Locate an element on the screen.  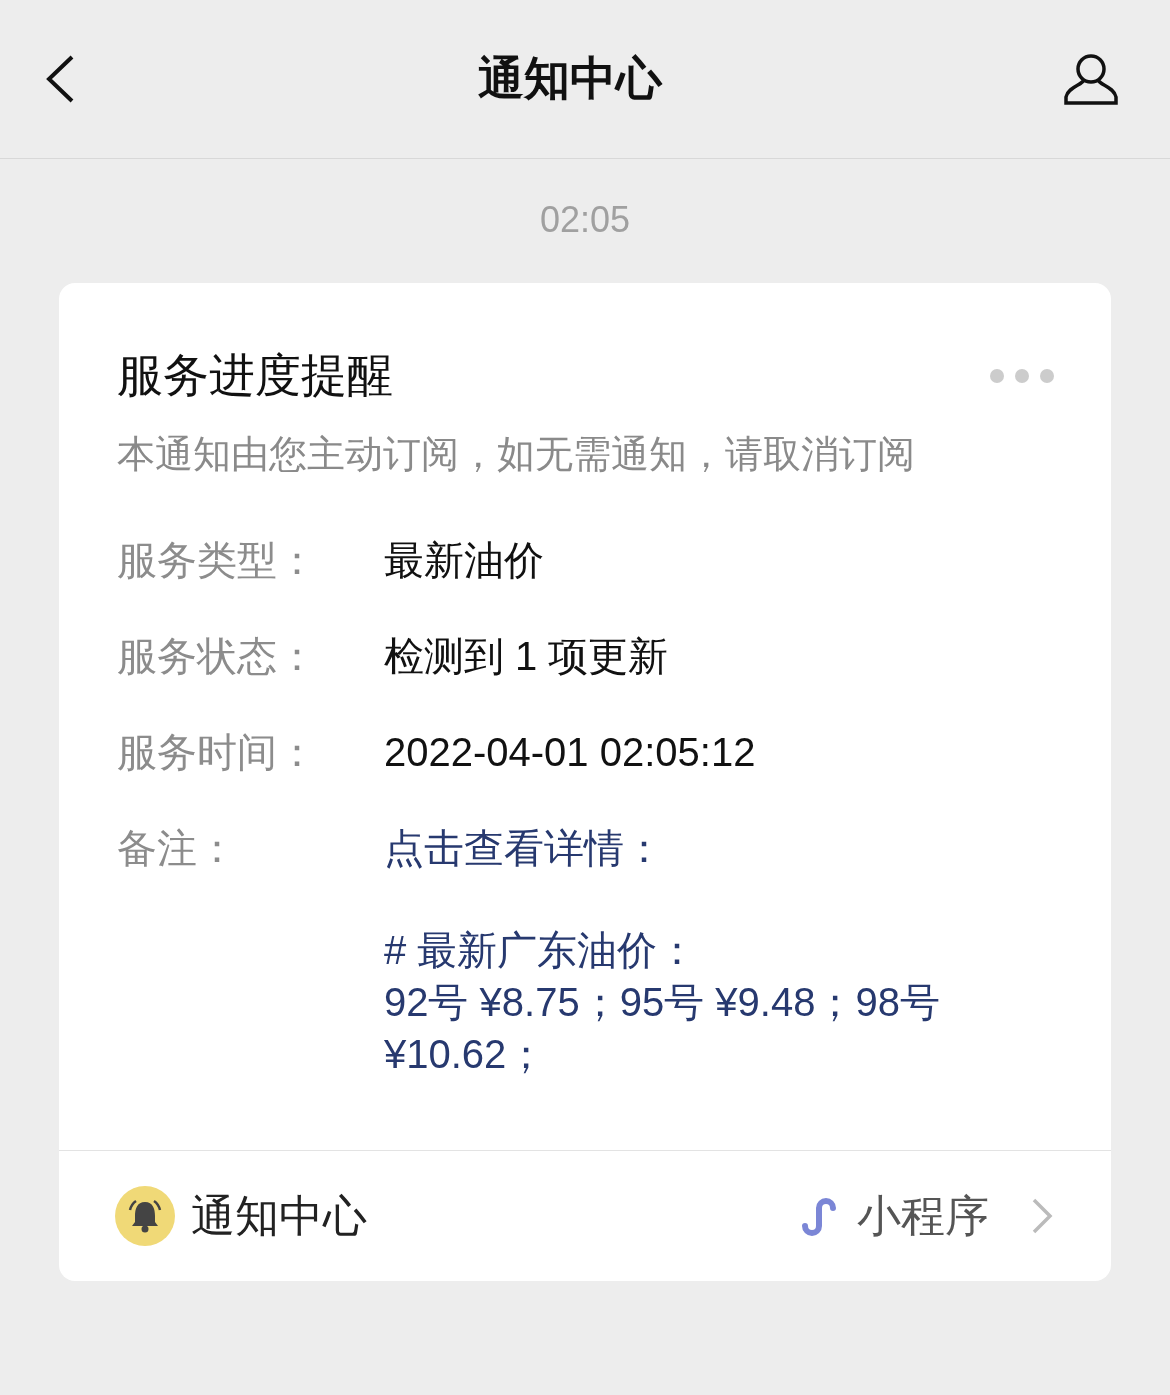
profile-button is located at coordinates (1091, 79).